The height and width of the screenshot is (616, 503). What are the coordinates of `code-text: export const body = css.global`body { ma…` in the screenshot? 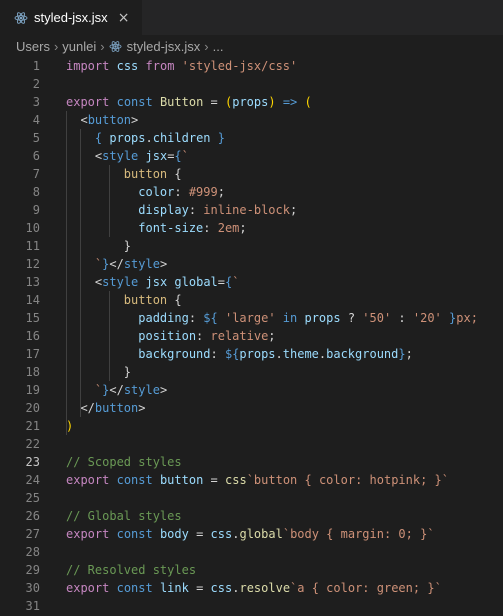 It's located at (250, 534).